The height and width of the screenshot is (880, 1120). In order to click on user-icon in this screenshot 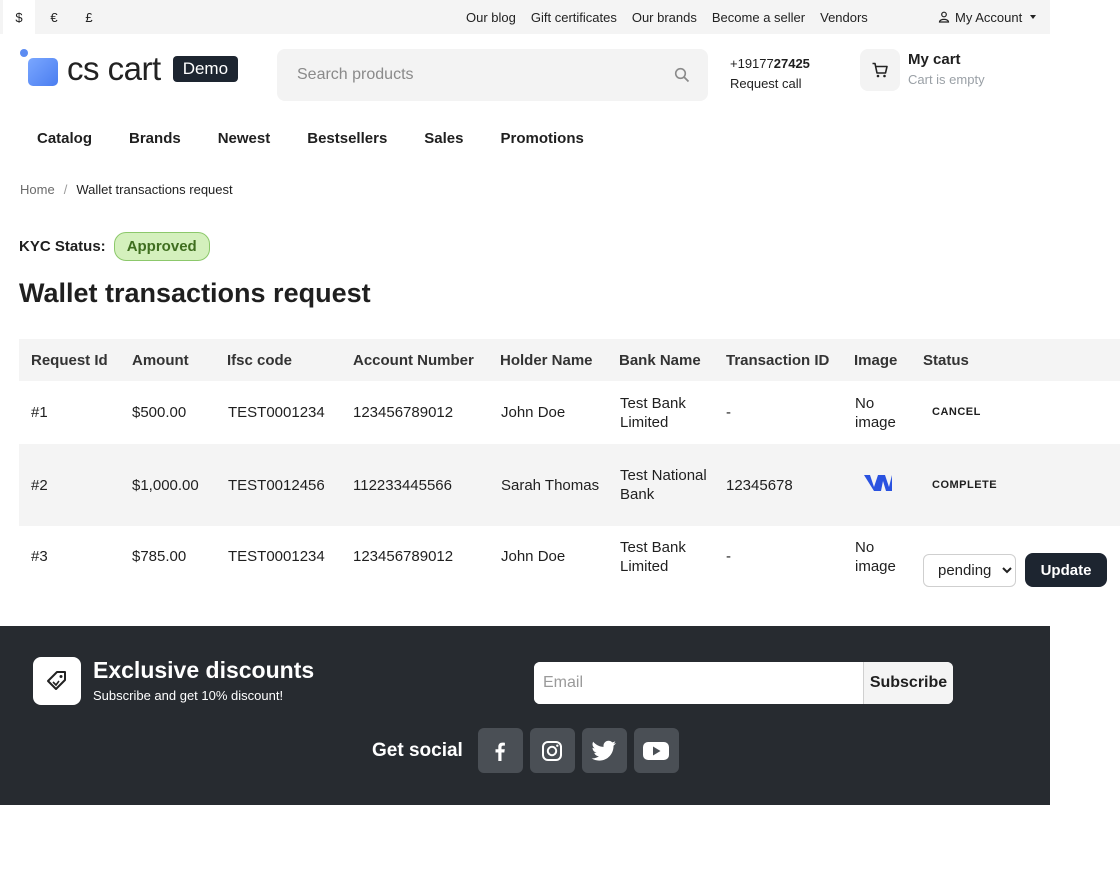, I will do `click(944, 17)`.